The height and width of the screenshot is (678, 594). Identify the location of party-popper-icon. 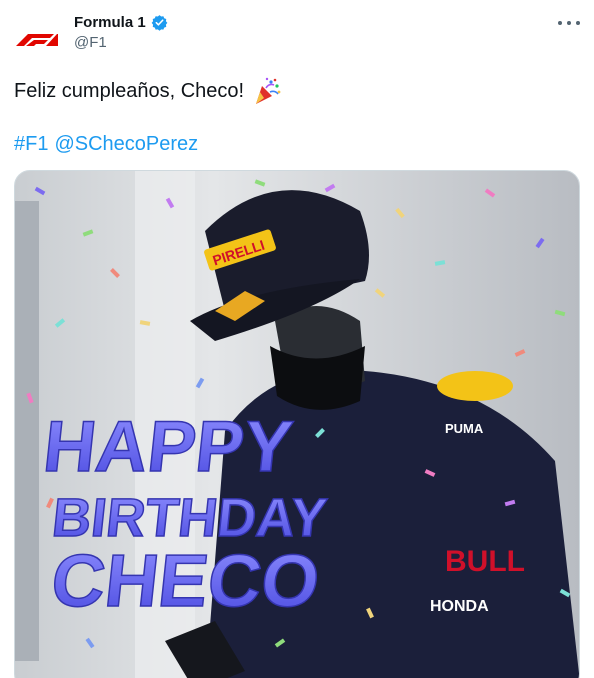
(268, 90).